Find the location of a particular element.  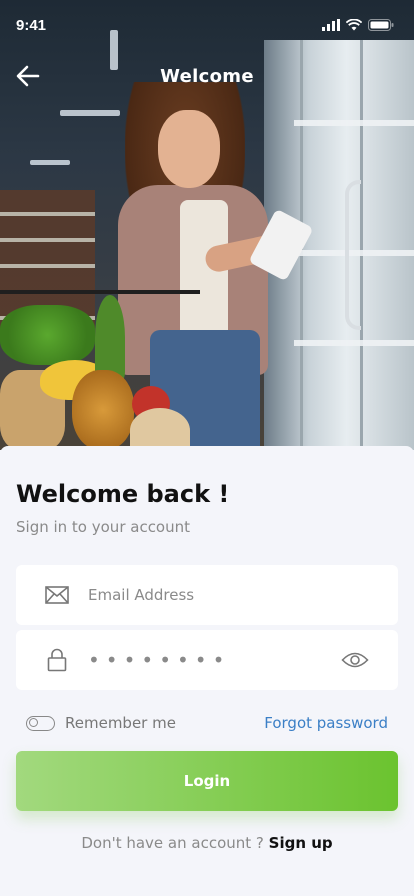

login-subheading: Sign in to your account is located at coordinates (103, 527).